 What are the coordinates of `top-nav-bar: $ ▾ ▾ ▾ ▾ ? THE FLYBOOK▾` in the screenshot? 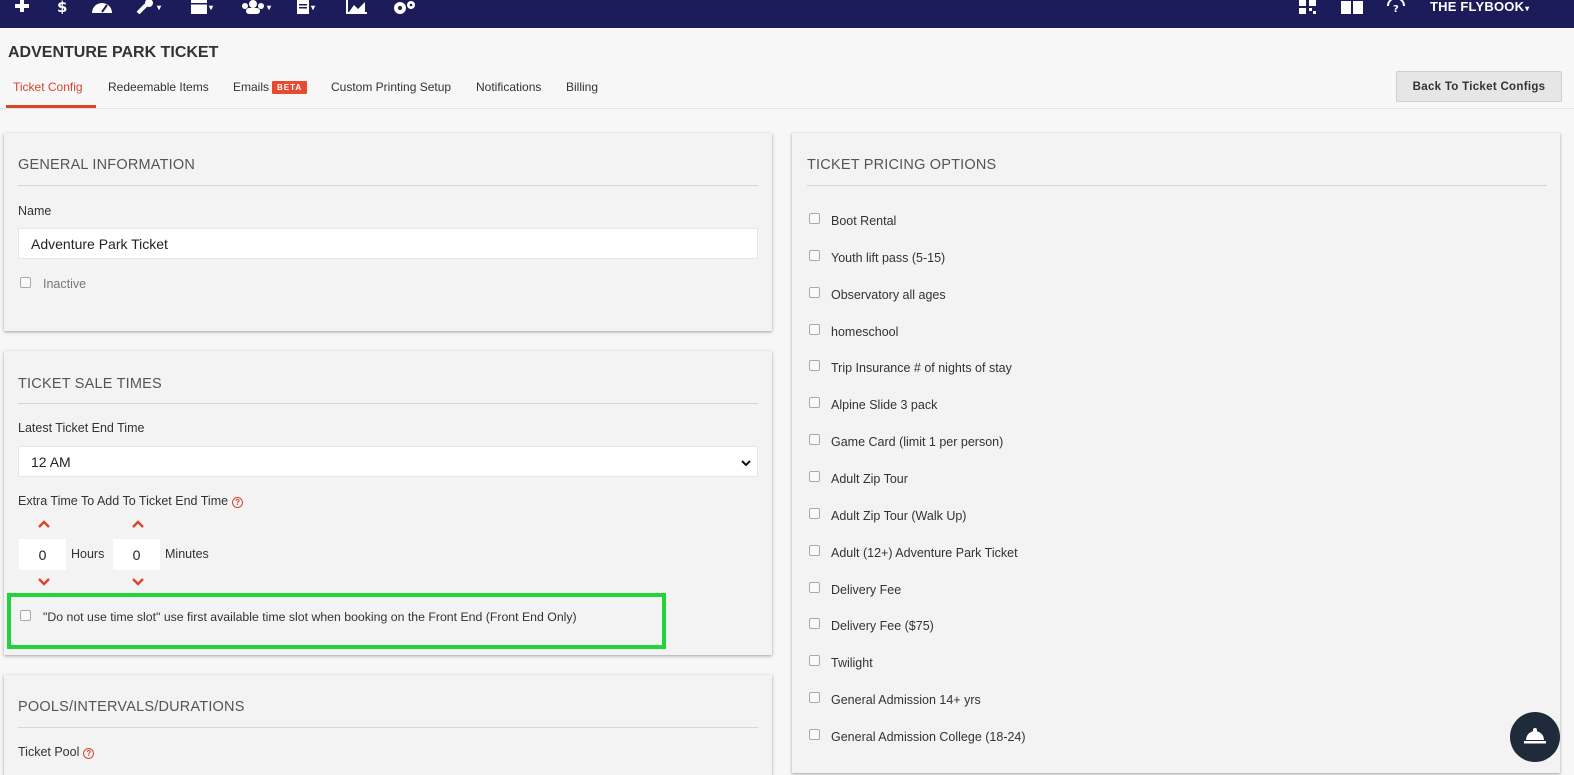 It's located at (787, 14).